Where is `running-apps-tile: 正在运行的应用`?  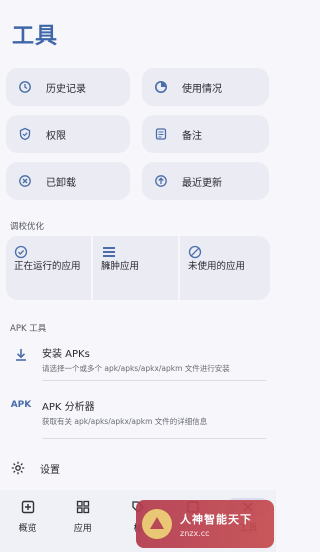
running-apps-tile: 正在运行的应用 is located at coordinates (48, 268).